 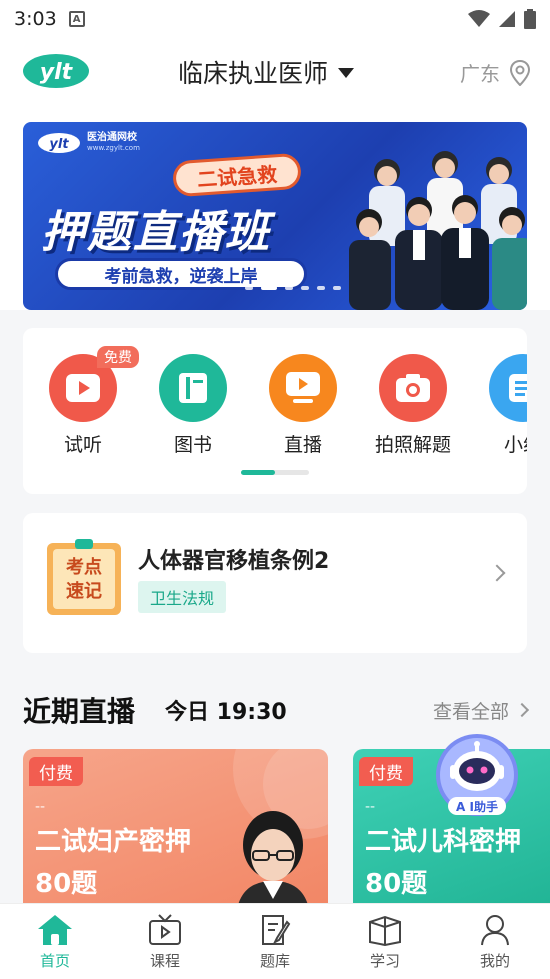 What do you see at coordinates (156, 232) in the screenshot?
I see `banner-title: 押题直播班` at bounding box center [156, 232].